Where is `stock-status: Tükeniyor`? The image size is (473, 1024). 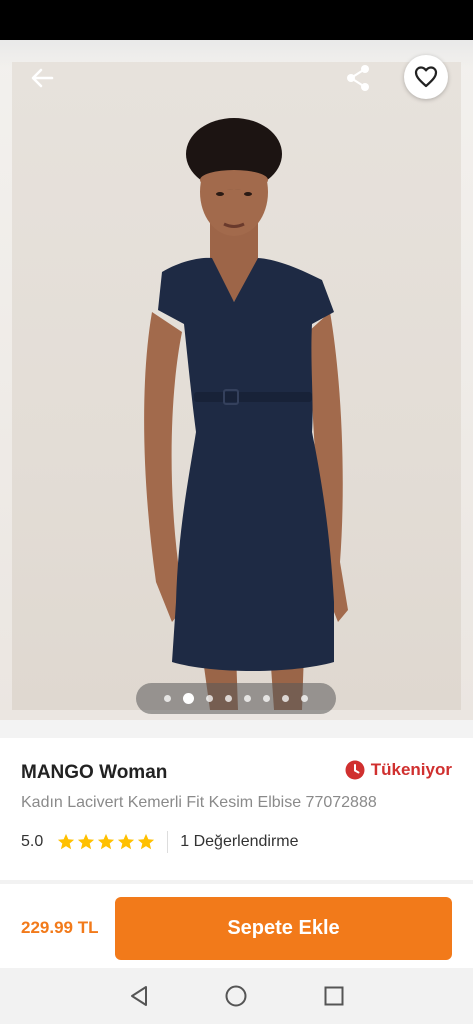
stock-status: Tükeniyor is located at coordinates (398, 770).